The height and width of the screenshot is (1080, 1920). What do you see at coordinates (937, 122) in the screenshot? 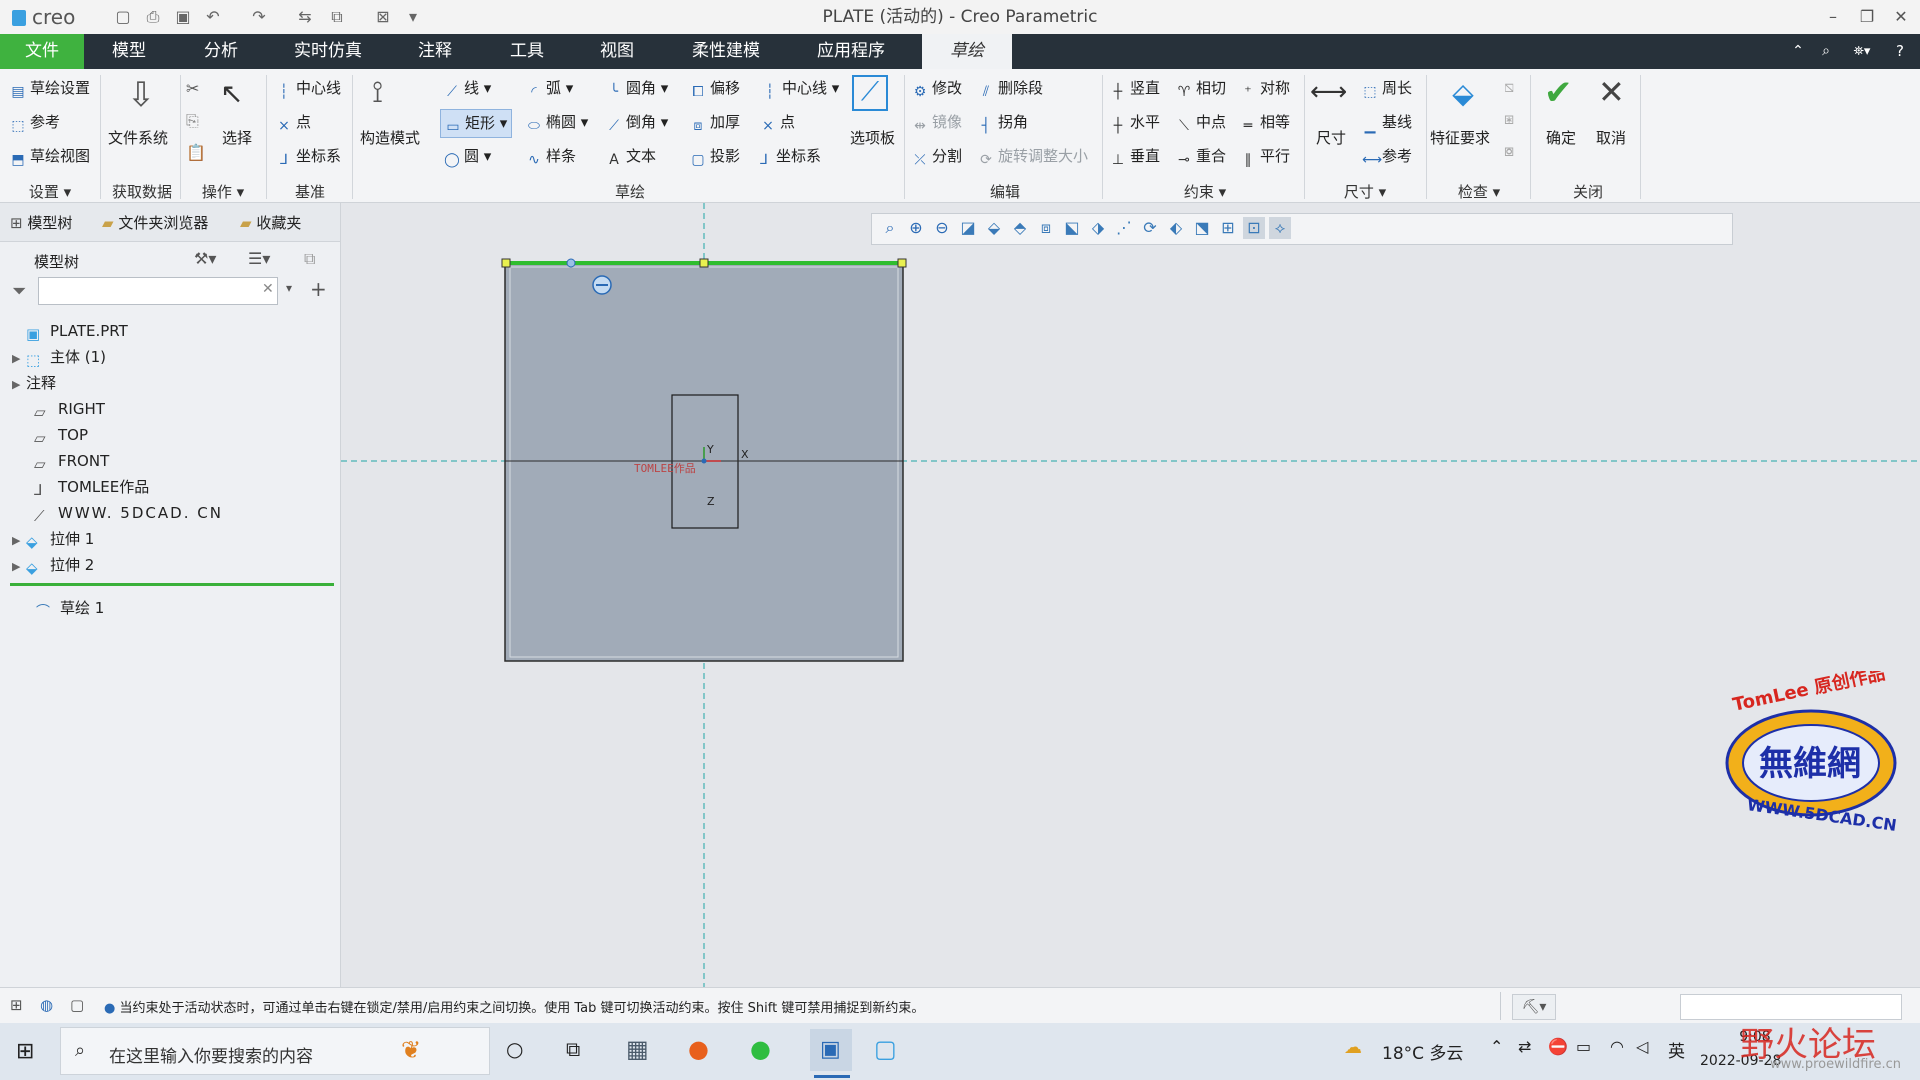
I see `mirror-button: ⇹ 镜像` at bounding box center [937, 122].